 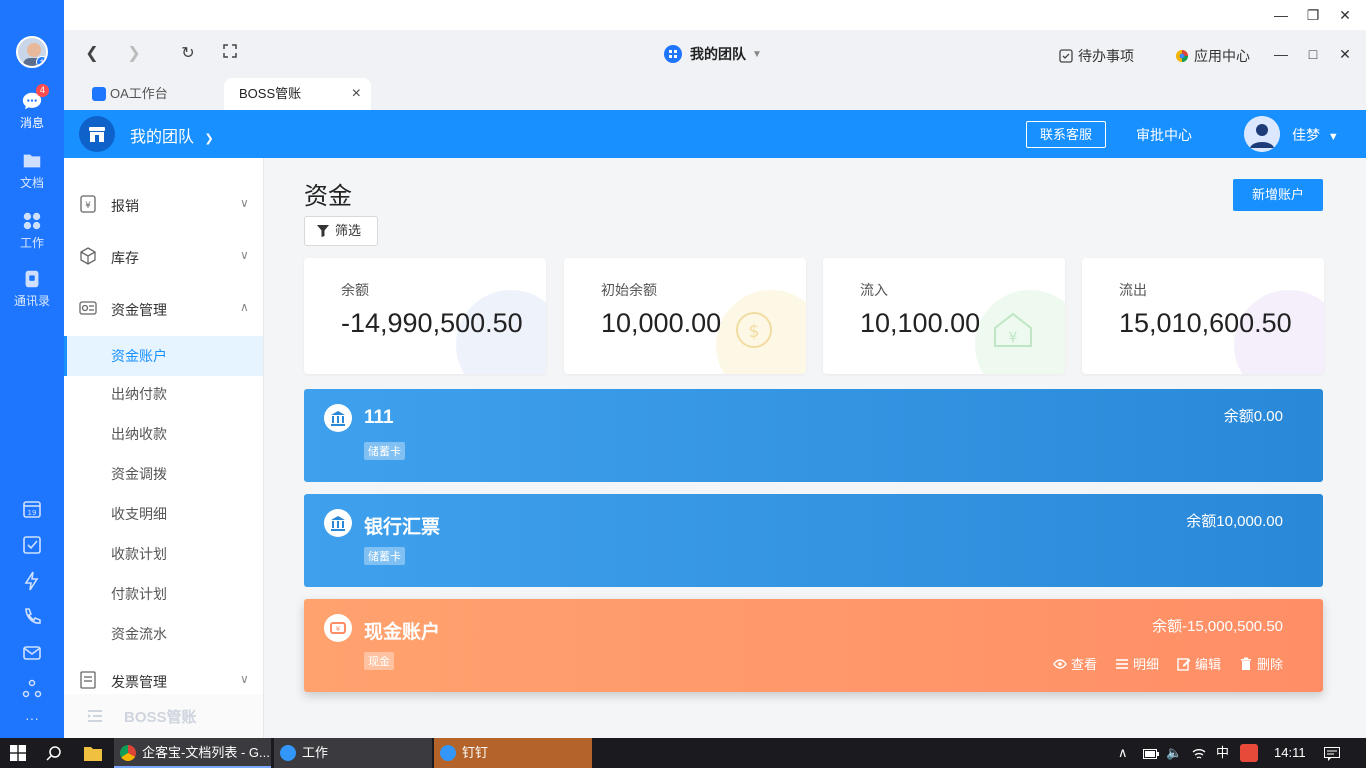 What do you see at coordinates (1278, 195) in the screenshot?
I see `add-account-button: 新增账户` at bounding box center [1278, 195].